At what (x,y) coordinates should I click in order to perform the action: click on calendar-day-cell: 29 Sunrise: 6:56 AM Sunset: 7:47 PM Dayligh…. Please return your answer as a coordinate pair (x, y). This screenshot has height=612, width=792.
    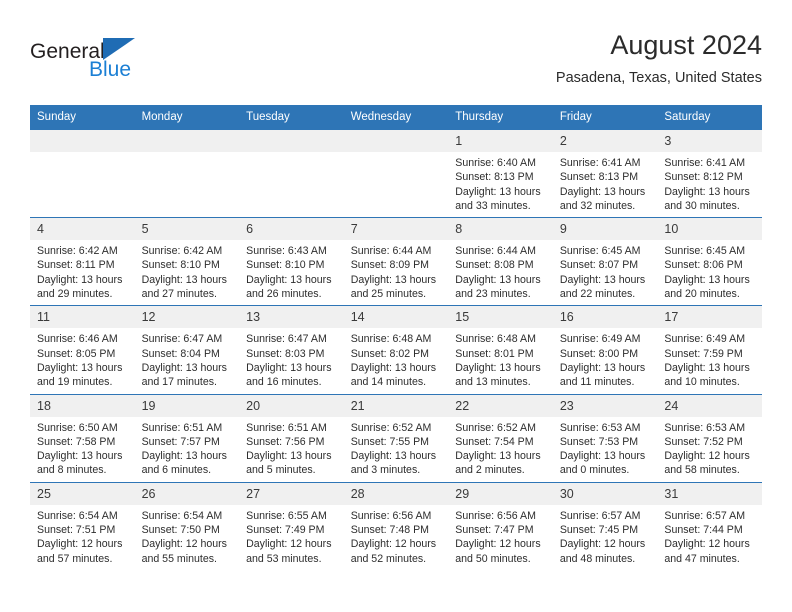
    Looking at the image, I should click on (500, 525).